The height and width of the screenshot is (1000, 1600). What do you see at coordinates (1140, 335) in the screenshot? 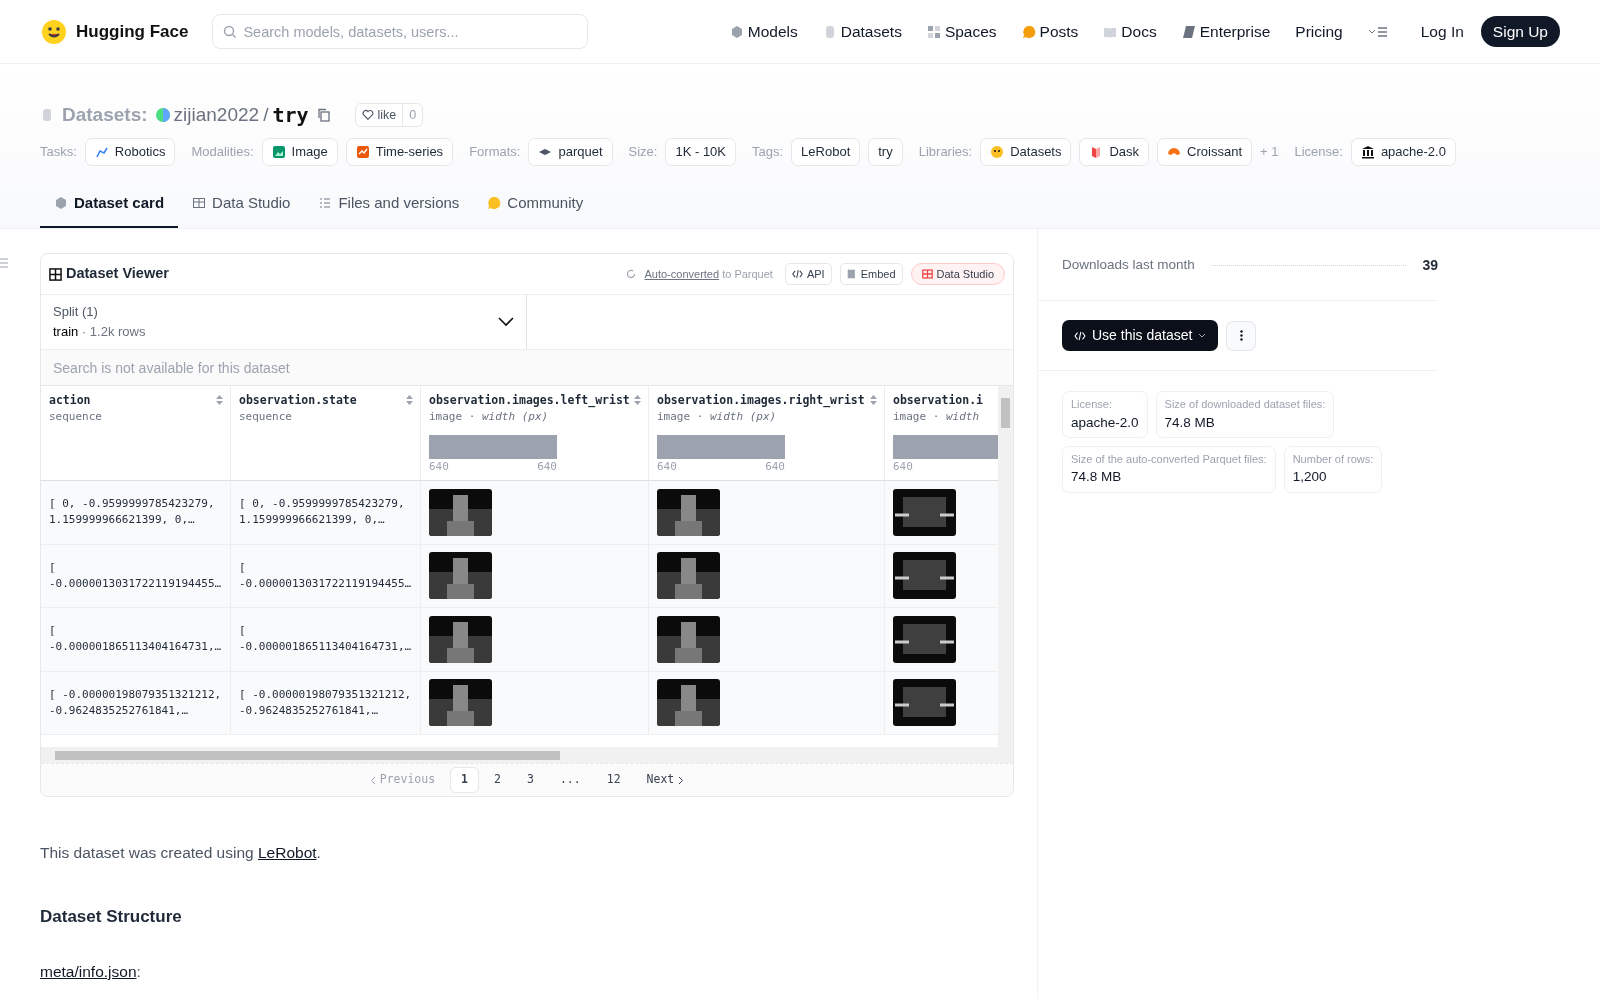
I see `use-dataset-button: Use this dataset` at bounding box center [1140, 335].